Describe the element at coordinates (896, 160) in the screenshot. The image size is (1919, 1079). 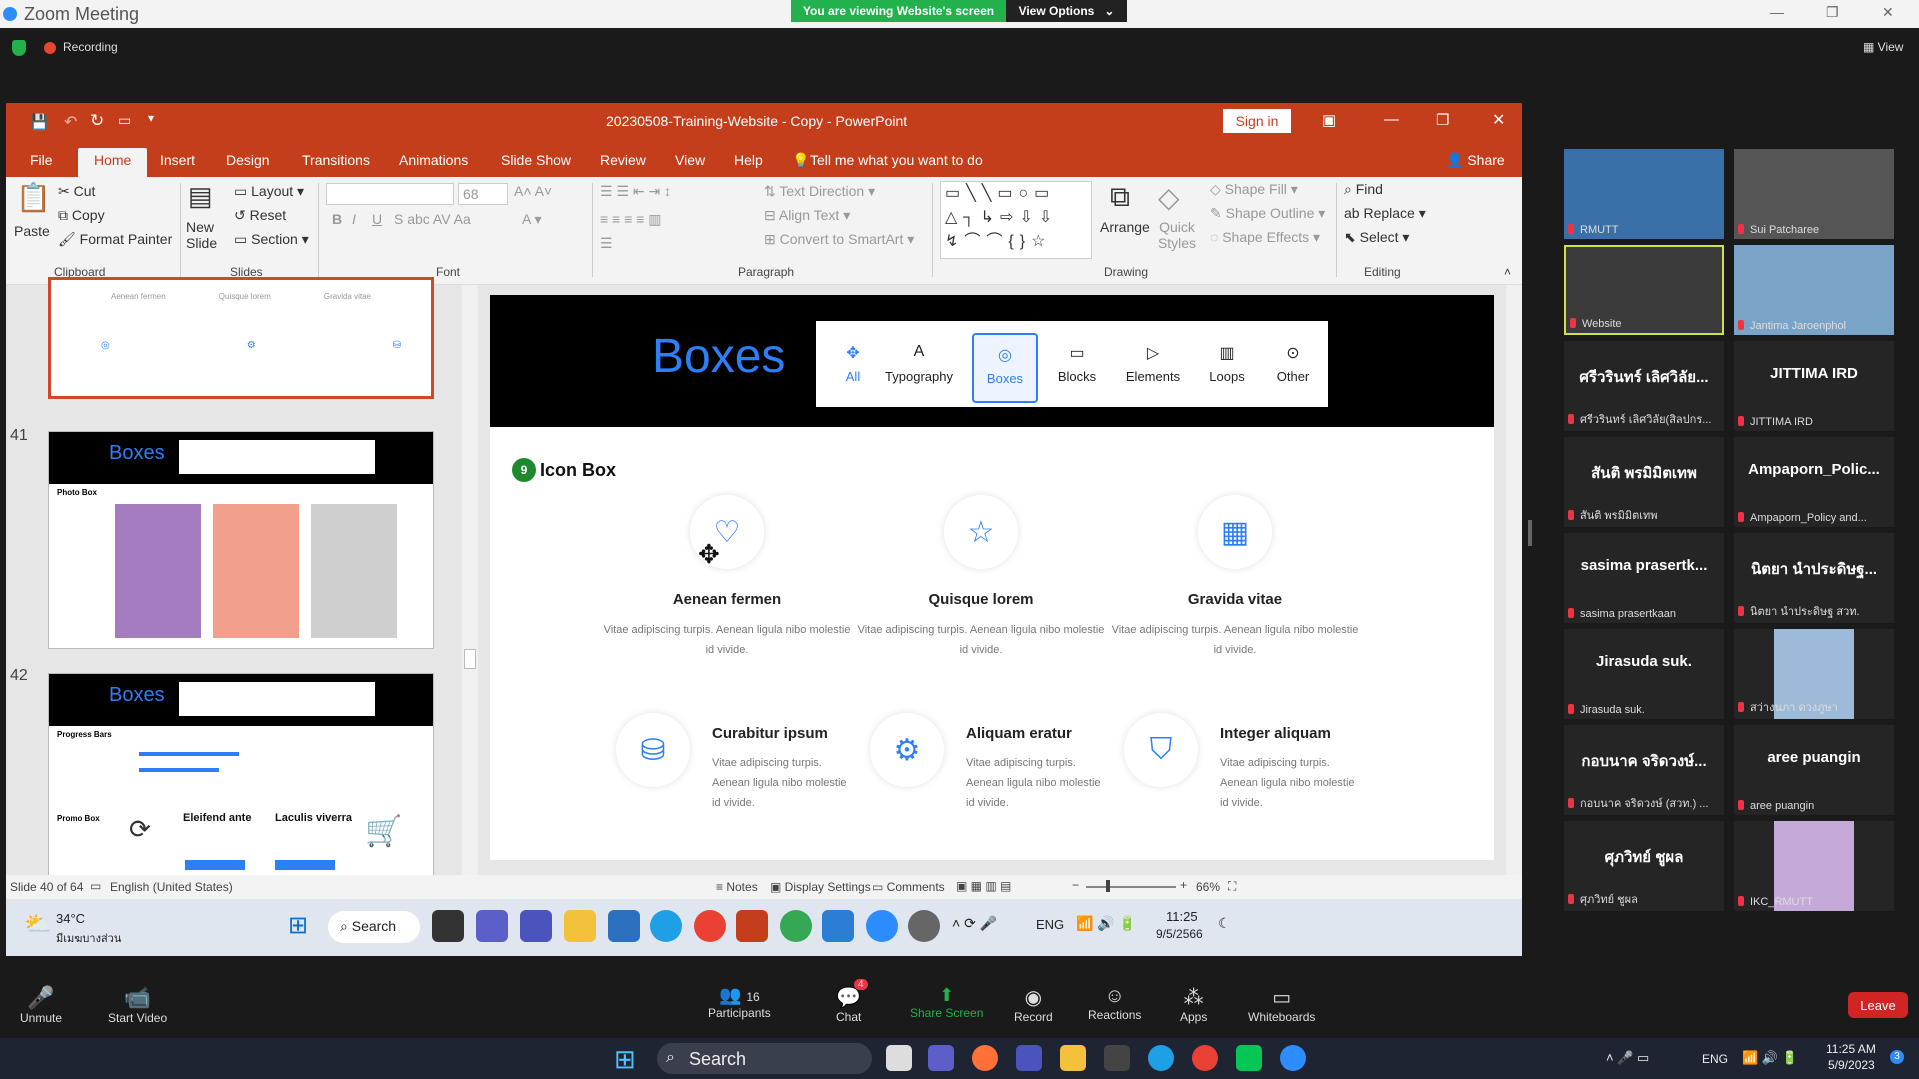
I see `tell-me-input: Tell me what you want to do` at that location.